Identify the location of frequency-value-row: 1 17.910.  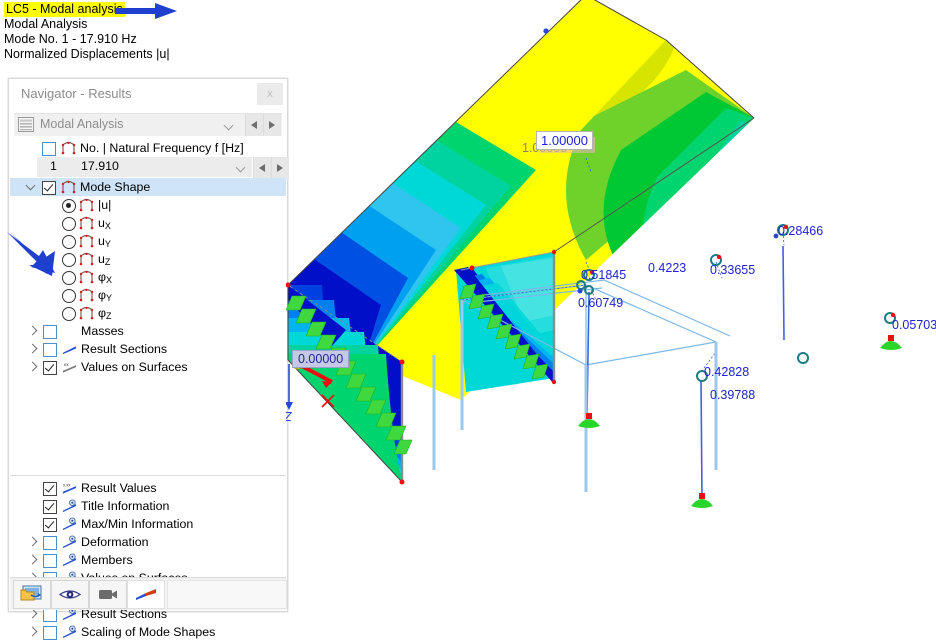
(149, 168).